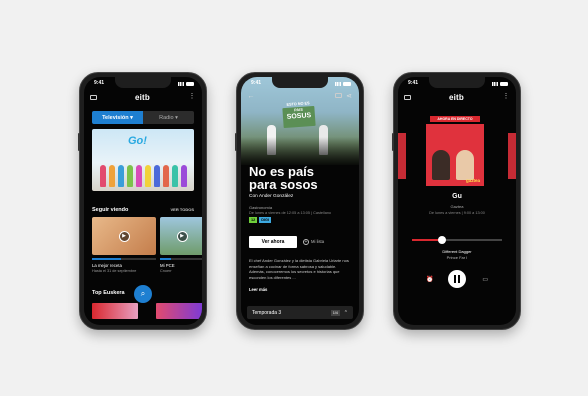  I want to click on show-title: No es país para sosos, so click(283, 178).